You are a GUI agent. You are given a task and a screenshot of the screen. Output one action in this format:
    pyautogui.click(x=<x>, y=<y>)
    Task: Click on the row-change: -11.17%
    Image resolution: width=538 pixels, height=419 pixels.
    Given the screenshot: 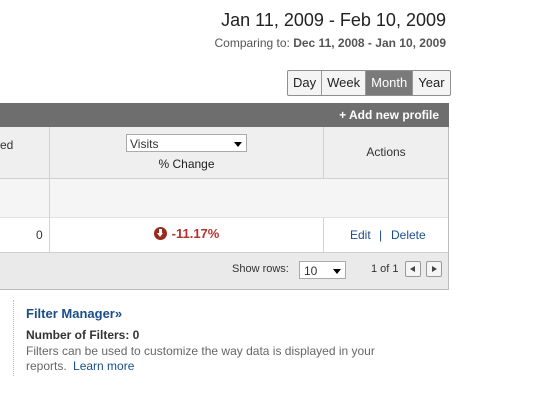 What is the action you would take?
    pyautogui.click(x=186, y=233)
    